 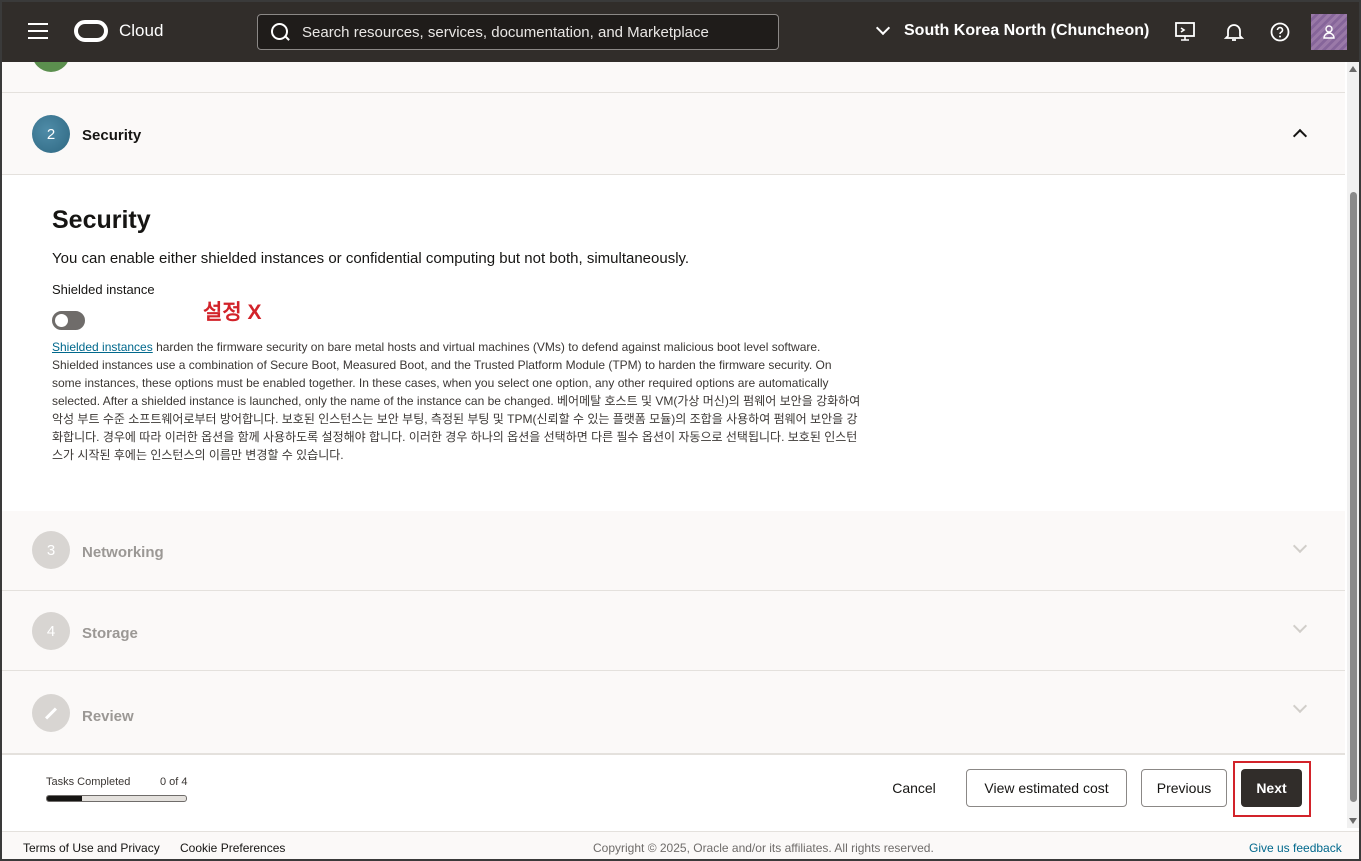 I want to click on step-title-storage: Storage, so click(x=110, y=633).